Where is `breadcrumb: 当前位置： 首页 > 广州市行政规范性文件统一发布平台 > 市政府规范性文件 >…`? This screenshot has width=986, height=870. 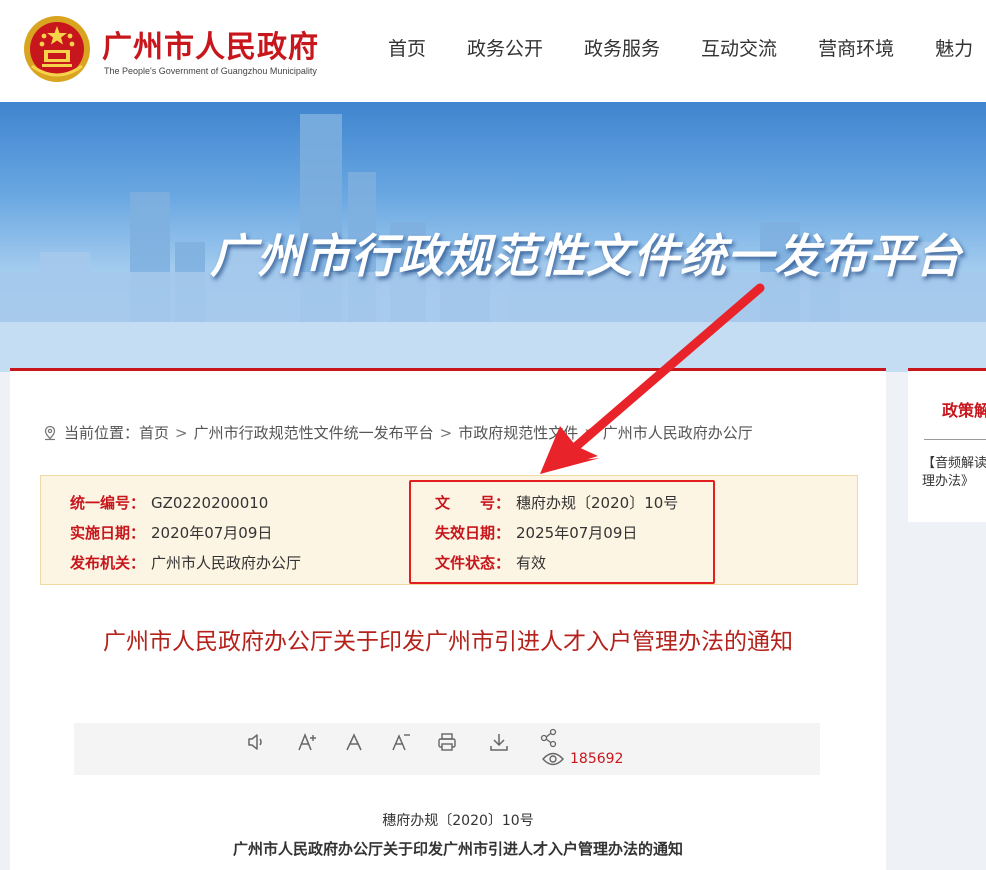 breadcrumb: 当前位置： 首页 > 广州市行政规范性文件统一发布平台 > 市政府规范性文件 >… is located at coordinates (397, 432).